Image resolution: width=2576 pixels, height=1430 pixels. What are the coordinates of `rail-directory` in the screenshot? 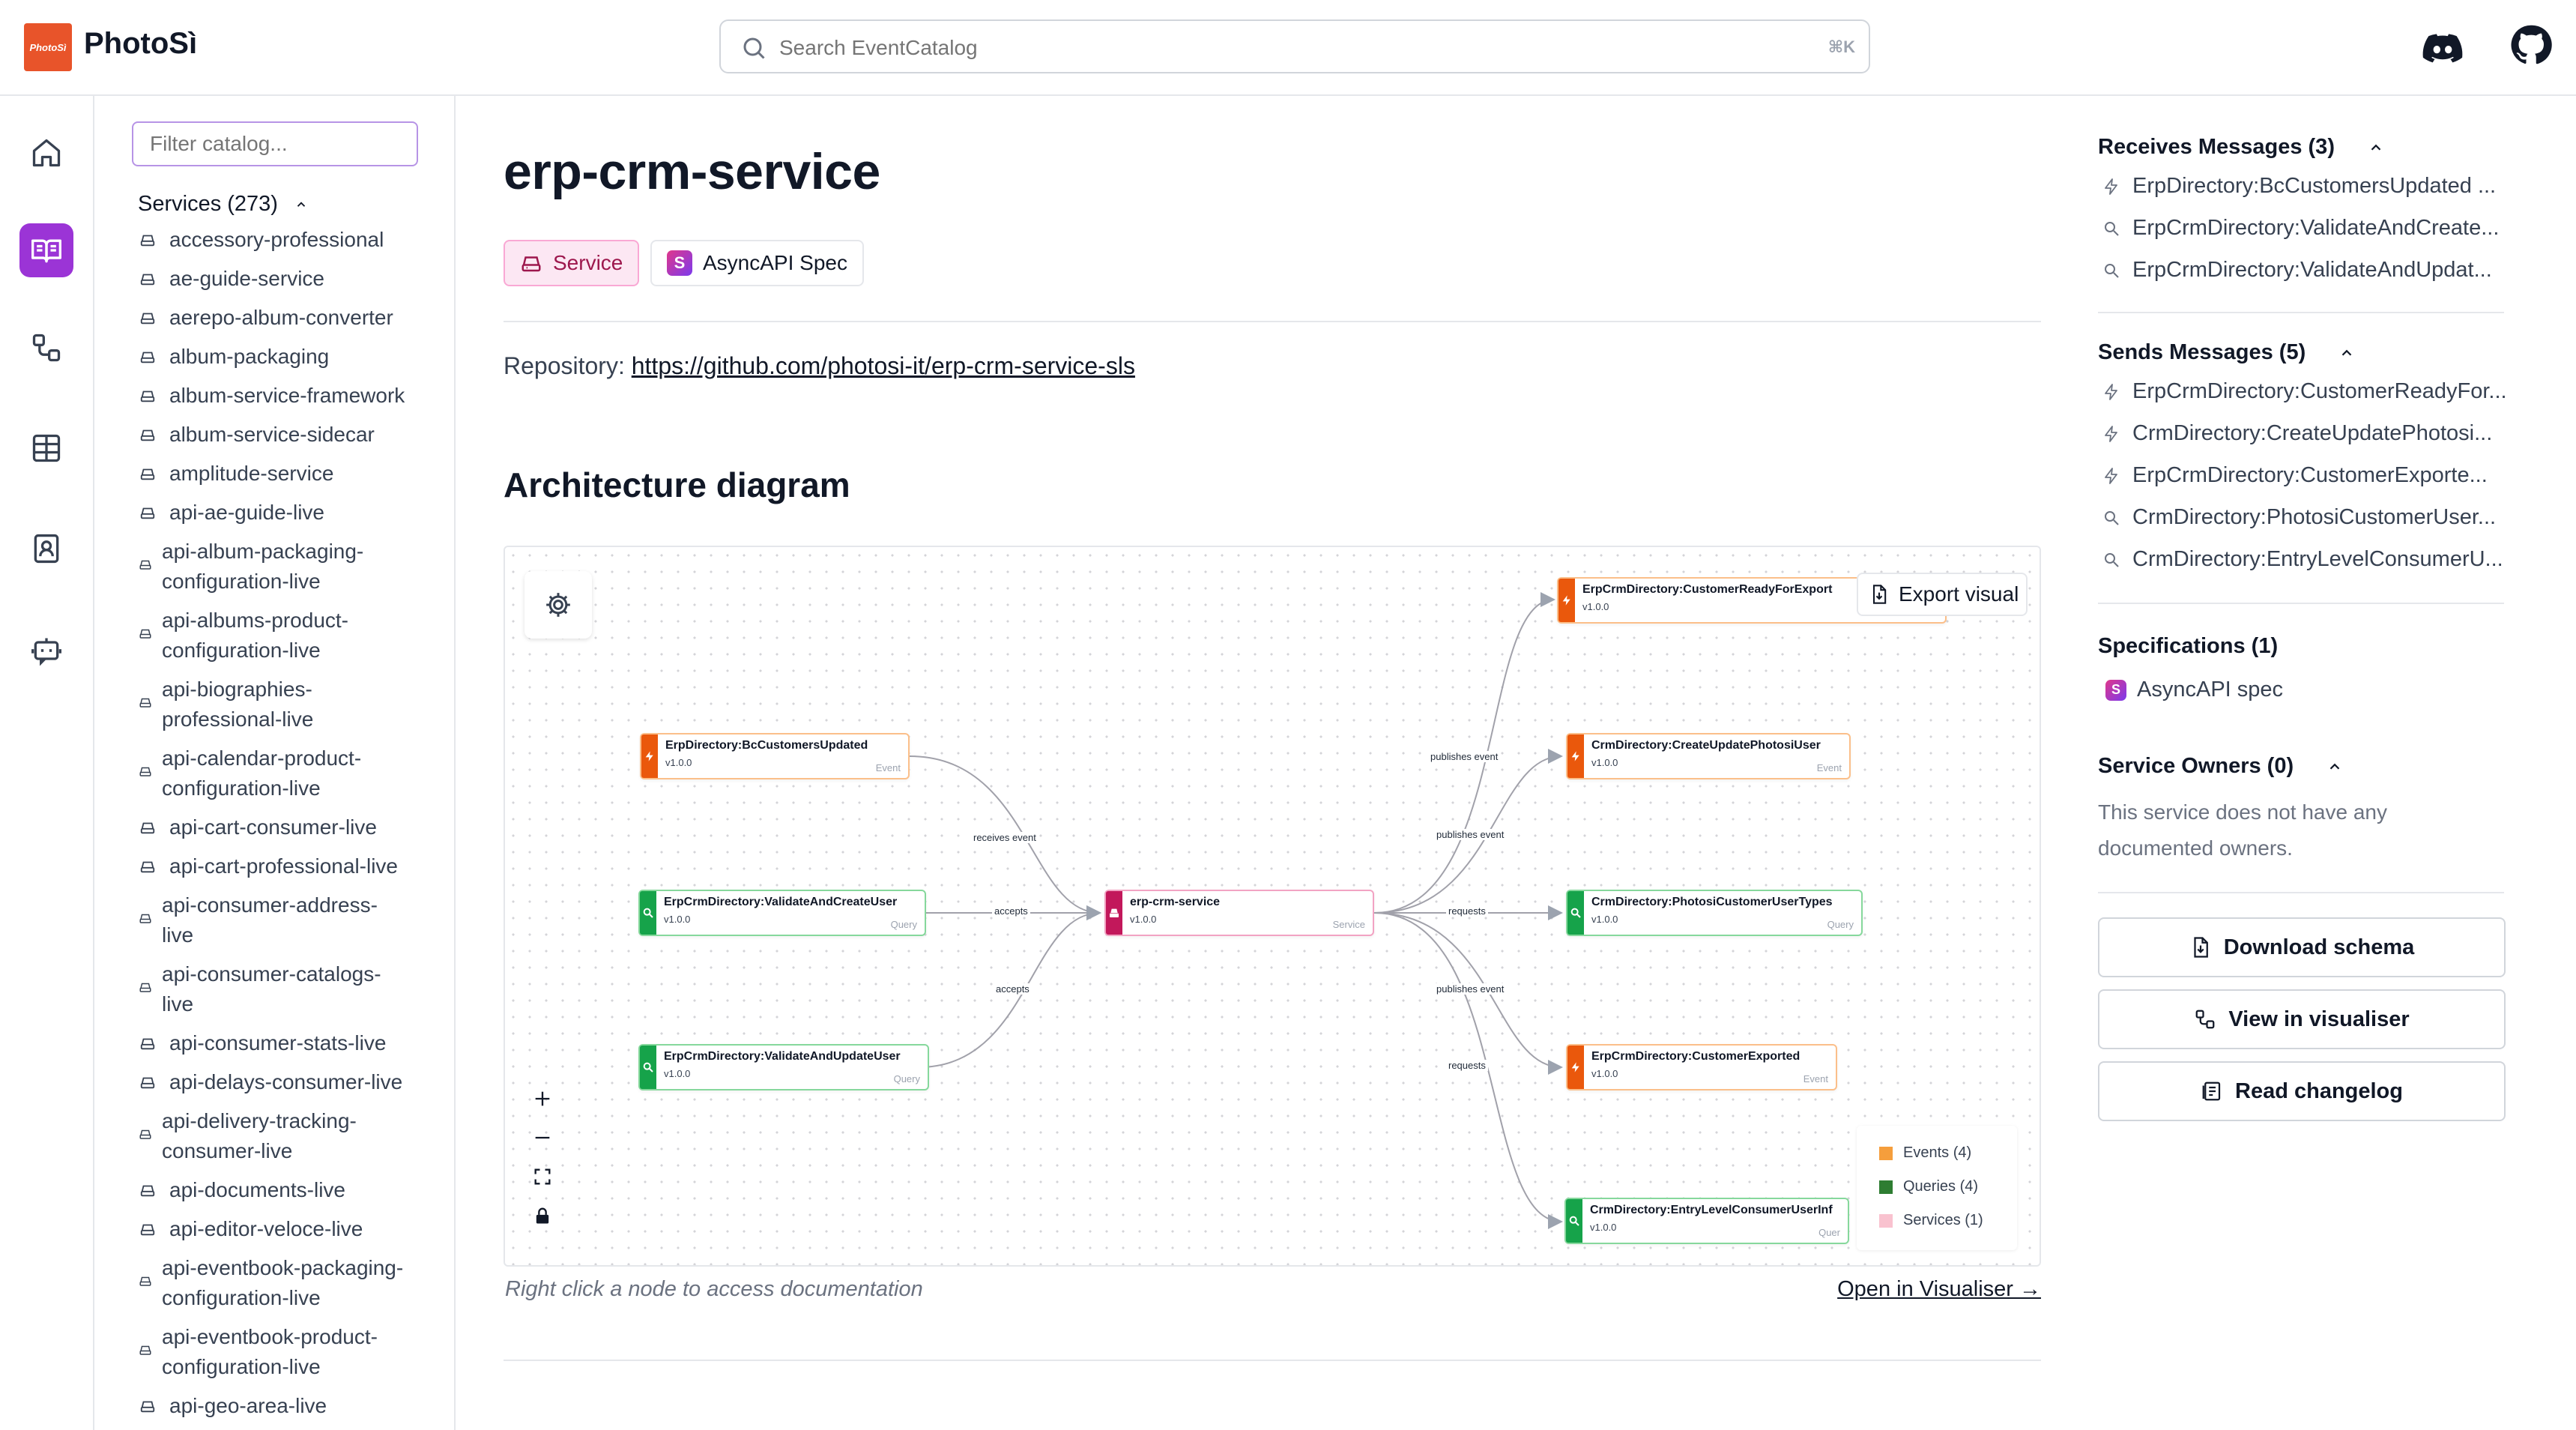 It's located at (46, 549).